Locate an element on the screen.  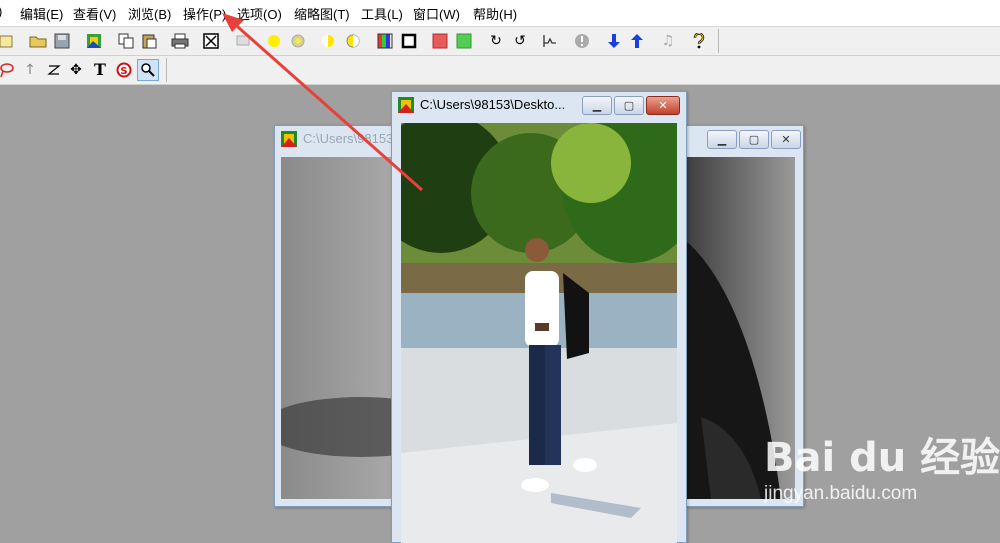
baidu-watermark: Bai du 经验 jingyan.baidu.com is located at coordinates (882, 470).